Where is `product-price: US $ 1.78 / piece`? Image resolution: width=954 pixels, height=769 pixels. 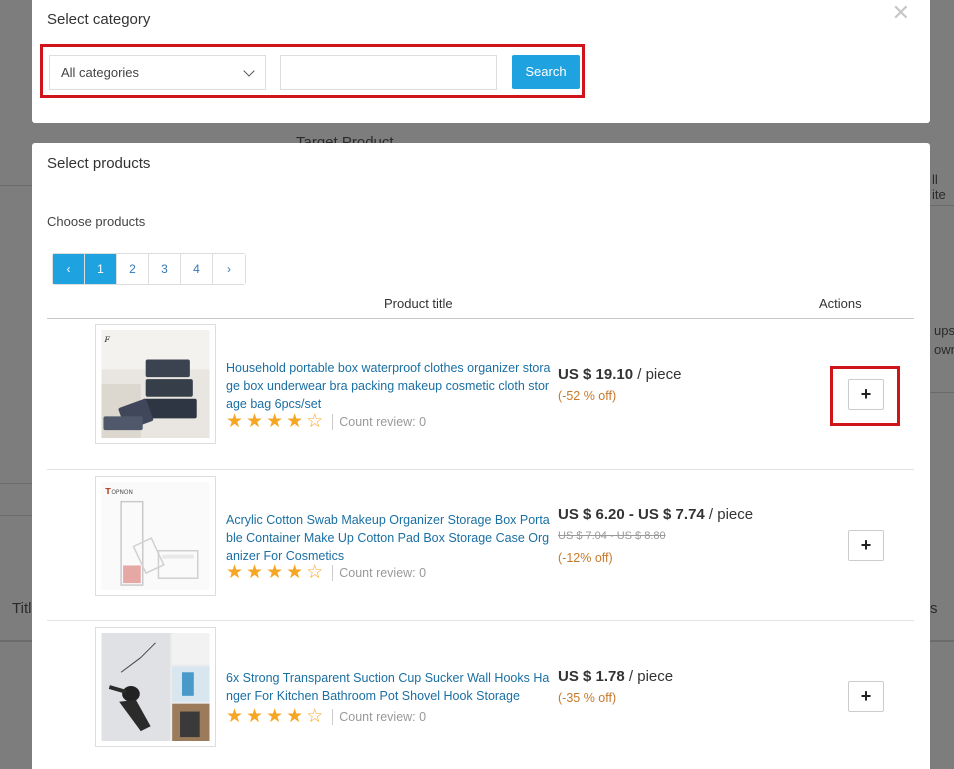
product-price: US $ 1.78 / piece is located at coordinates (615, 676).